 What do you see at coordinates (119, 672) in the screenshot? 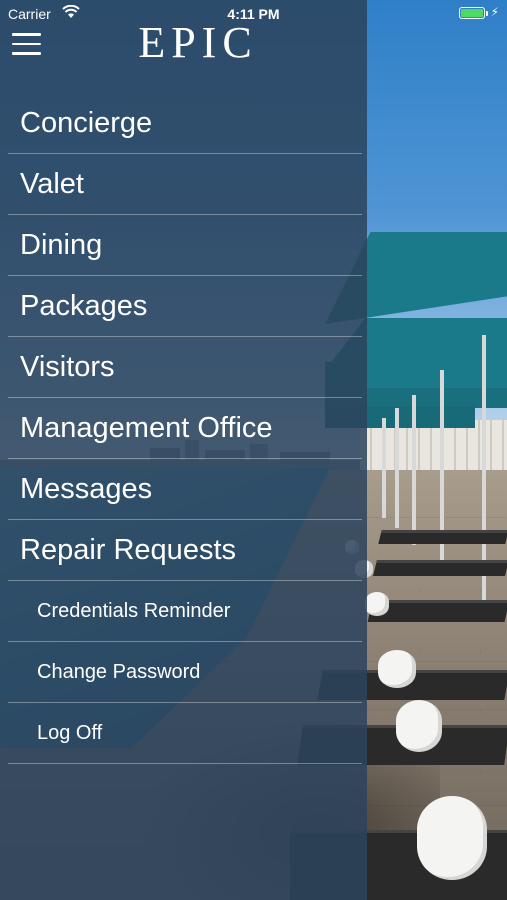
I see `menu-item-label: Change Password` at bounding box center [119, 672].